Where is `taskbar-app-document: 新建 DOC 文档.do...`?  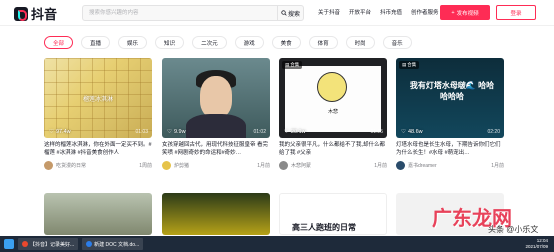
taskbar-app-document: 新建 DOC 文档.do... is located at coordinates (113, 244).